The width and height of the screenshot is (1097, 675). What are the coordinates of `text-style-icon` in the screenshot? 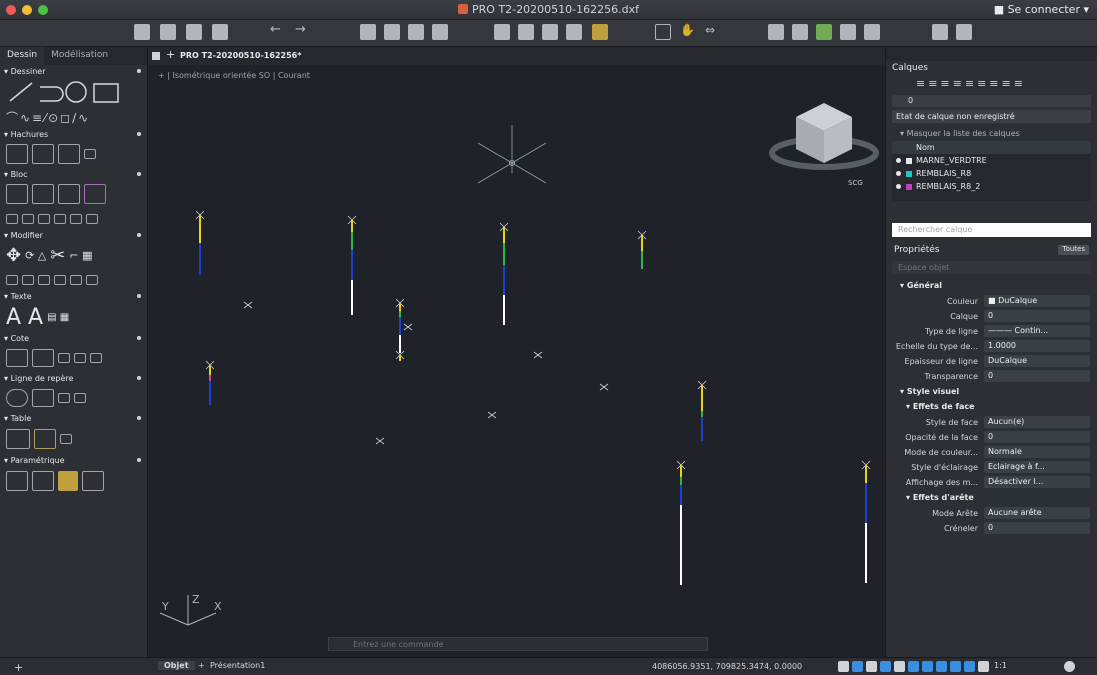 It's located at (964, 32).